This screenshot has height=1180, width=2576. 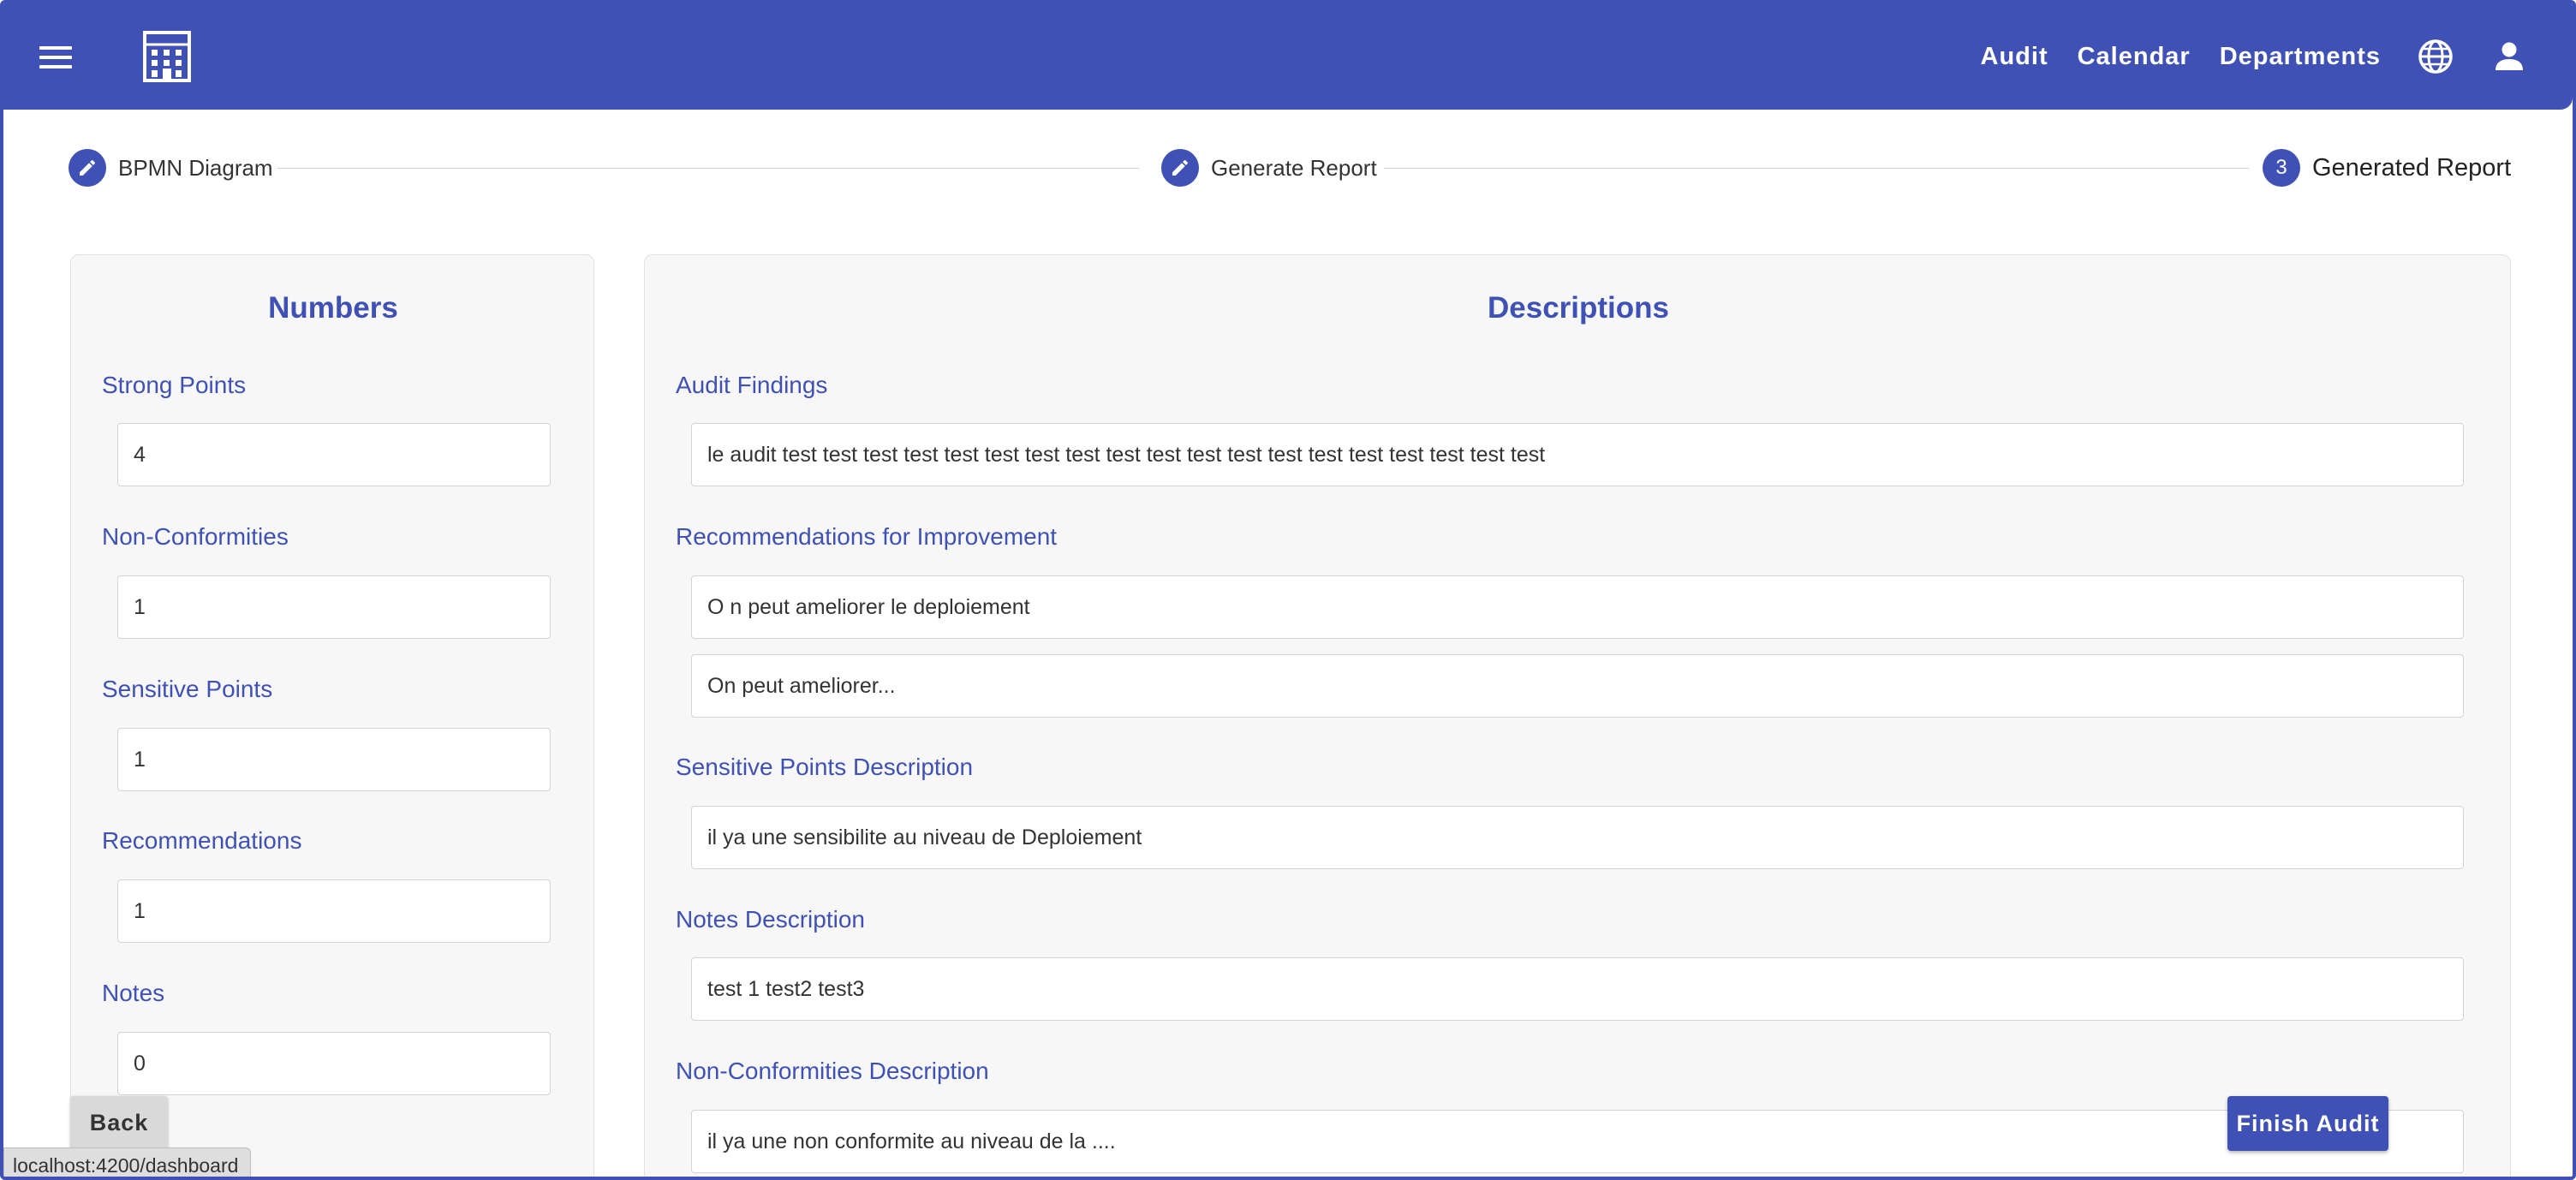 What do you see at coordinates (1577, 607) in the screenshot?
I see `recommendation-input-1: O n peut ameliorer le deploiement` at bounding box center [1577, 607].